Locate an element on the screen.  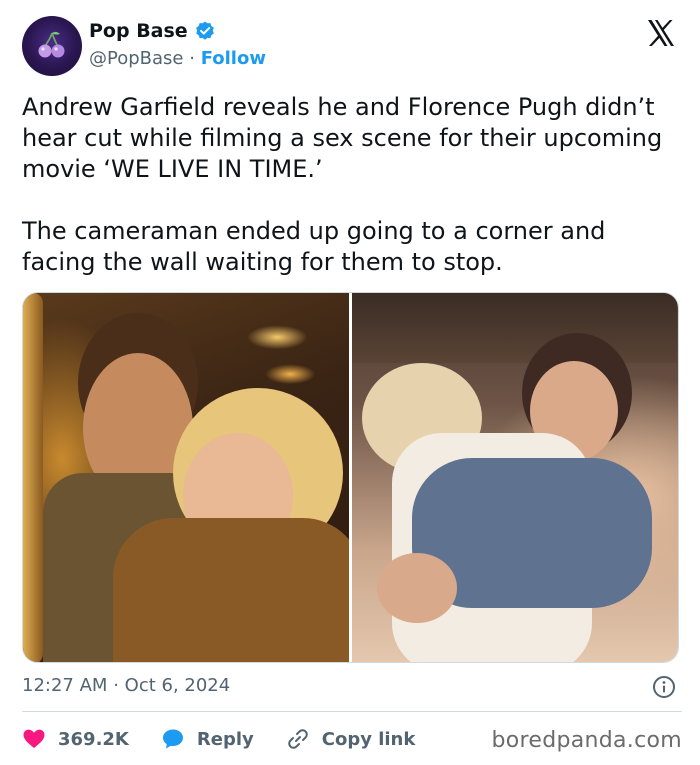
like-count: 369.2K is located at coordinates (93, 739).